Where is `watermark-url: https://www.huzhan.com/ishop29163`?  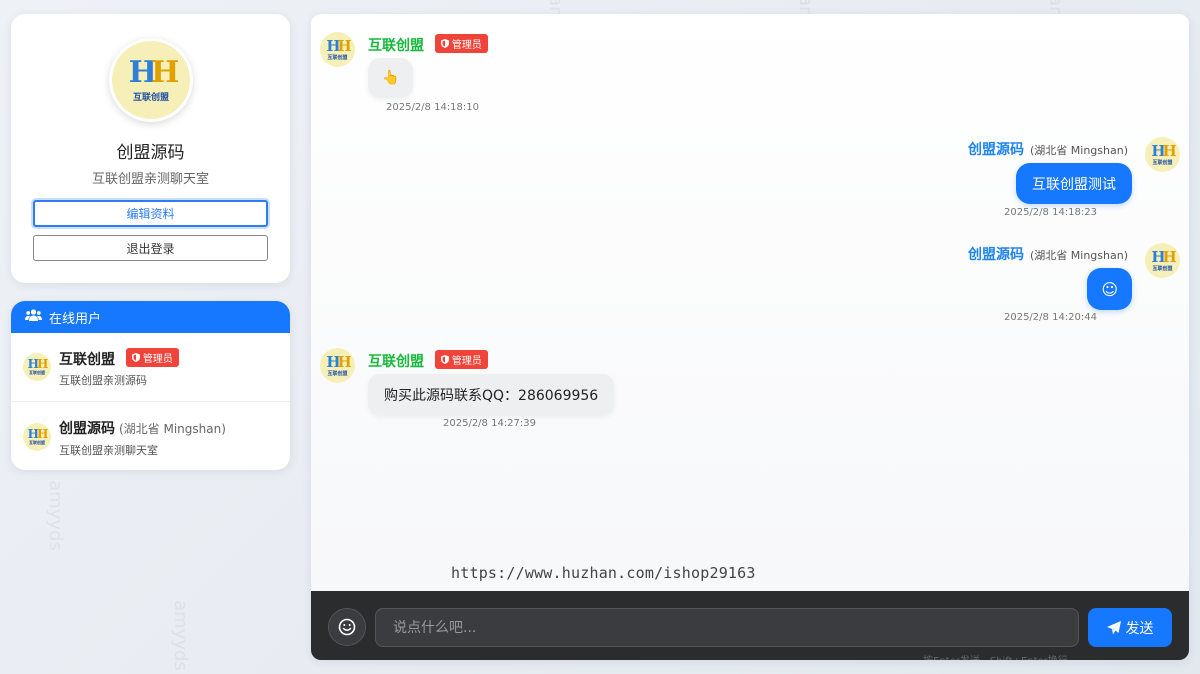
watermark-url: https://www.huzhan.com/ishop29163 is located at coordinates (603, 573).